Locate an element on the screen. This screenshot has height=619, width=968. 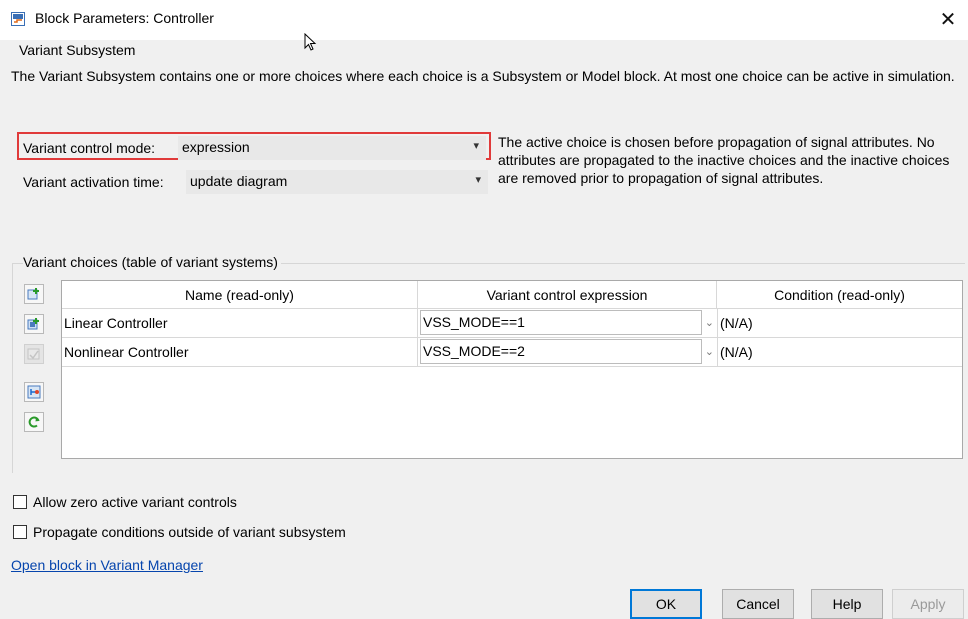
choice-name: Linear Controller is located at coordinates (240, 323).